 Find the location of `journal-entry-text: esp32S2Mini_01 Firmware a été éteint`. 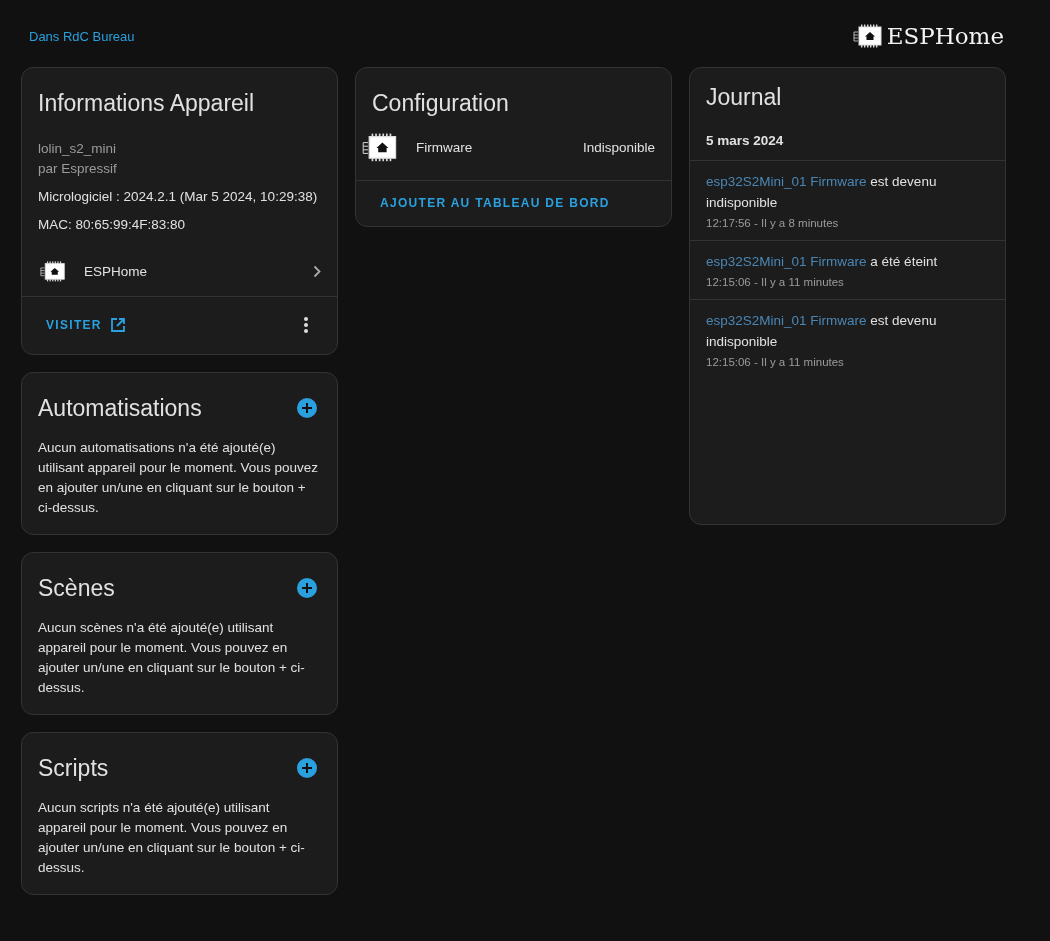

journal-entry-text: esp32S2Mini_01 Firmware a été éteint is located at coordinates (822, 262).